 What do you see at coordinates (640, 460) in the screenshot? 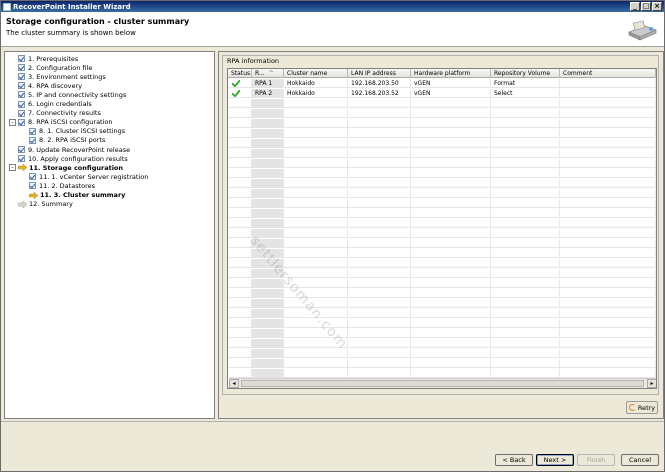
I see `cancel-button: Cancel` at bounding box center [640, 460].